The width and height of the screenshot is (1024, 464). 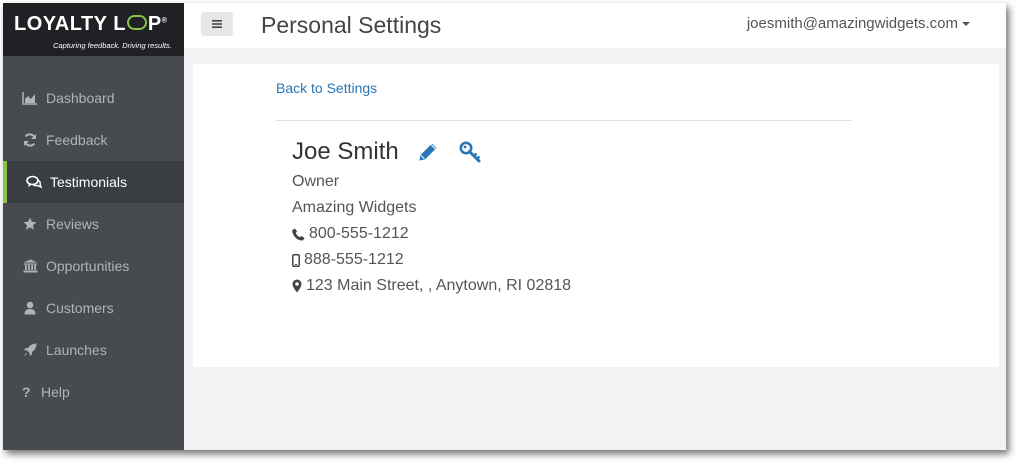 I want to click on logo-tagline: Capturing feedback. Driving results., so click(x=112, y=45).